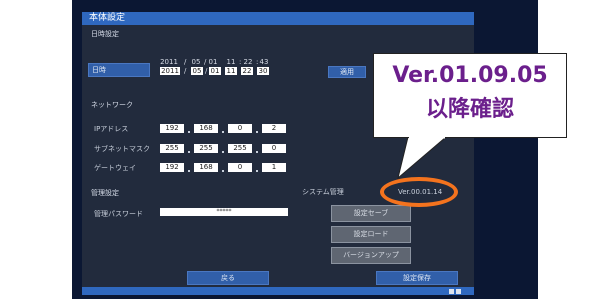 The width and height of the screenshot is (608, 299). I want to click on callout-note-text: 以降確認, so click(469, 109).